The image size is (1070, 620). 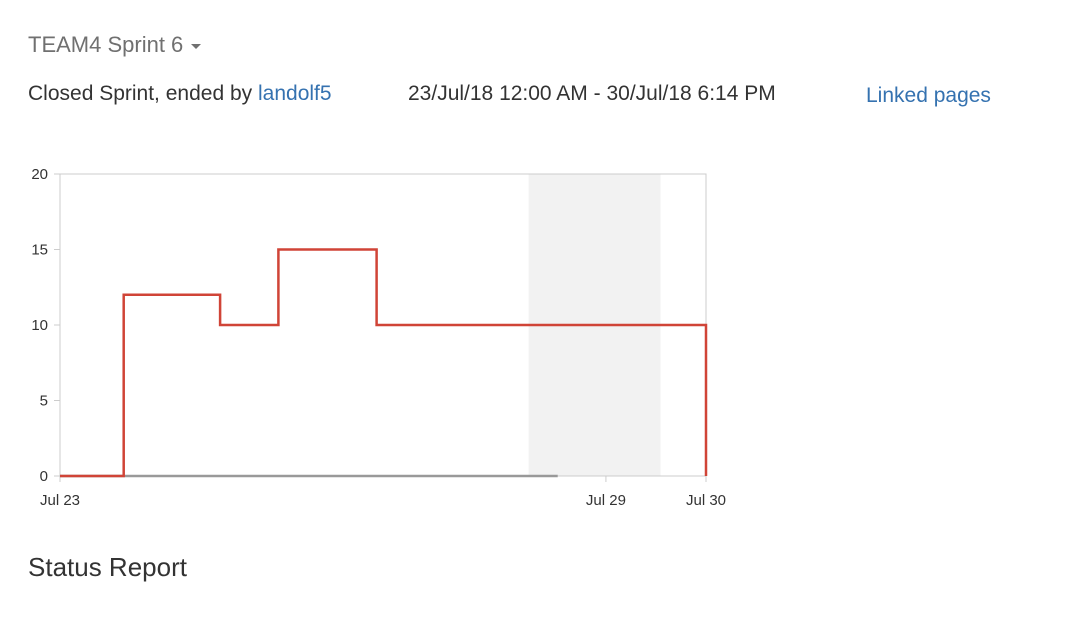 I want to click on sprint-date-range: 23/Jul/18 12:00 AM - 30/Jul/18 6:14 PM, so click(x=592, y=93).